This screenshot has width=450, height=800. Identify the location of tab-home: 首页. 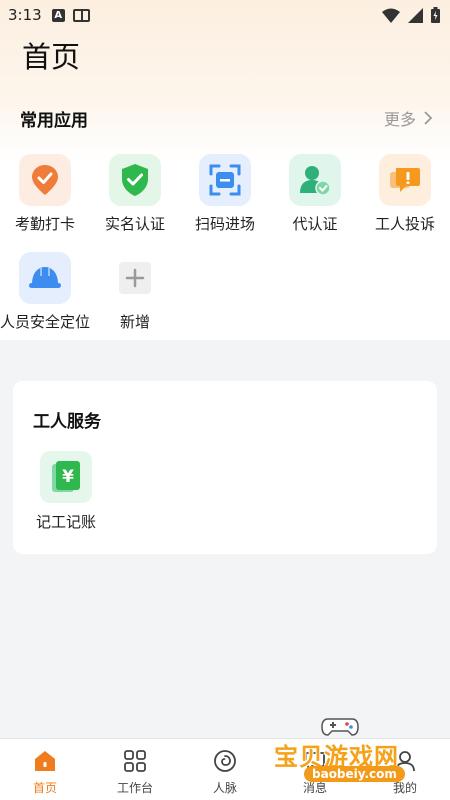
(45, 769).